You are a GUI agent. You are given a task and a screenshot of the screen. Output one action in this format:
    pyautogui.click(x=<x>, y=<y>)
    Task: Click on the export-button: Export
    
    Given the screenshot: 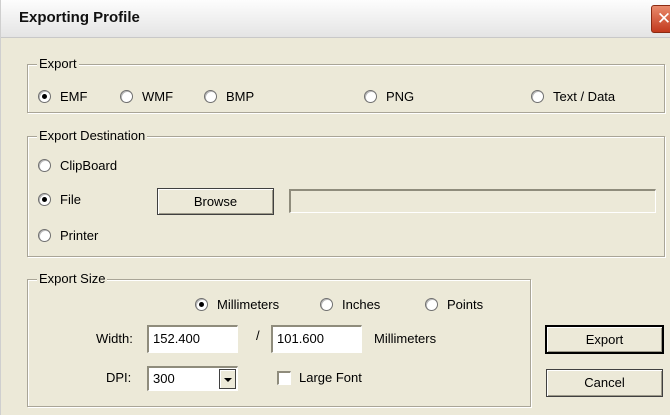 What is the action you would take?
    pyautogui.click(x=604, y=339)
    